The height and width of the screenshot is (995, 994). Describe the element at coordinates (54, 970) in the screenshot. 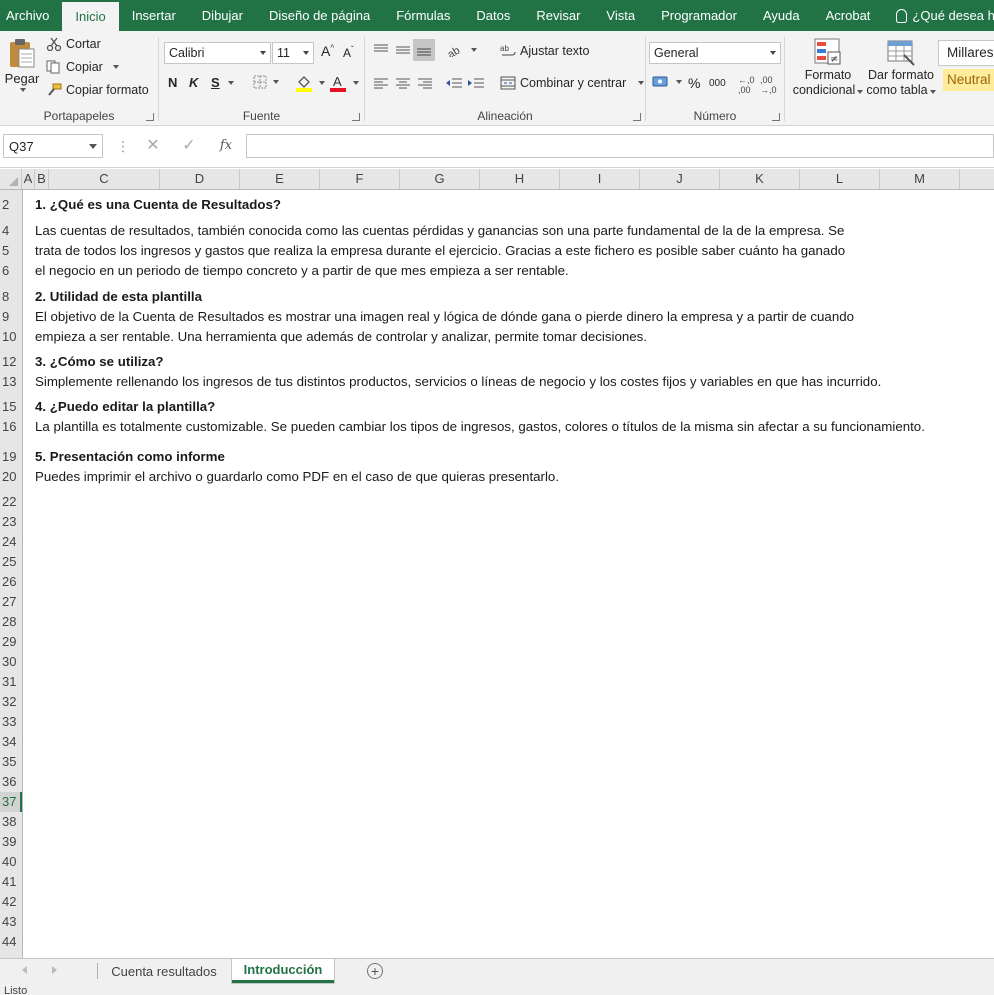

I see `scroll-tabs-right-icon` at that location.